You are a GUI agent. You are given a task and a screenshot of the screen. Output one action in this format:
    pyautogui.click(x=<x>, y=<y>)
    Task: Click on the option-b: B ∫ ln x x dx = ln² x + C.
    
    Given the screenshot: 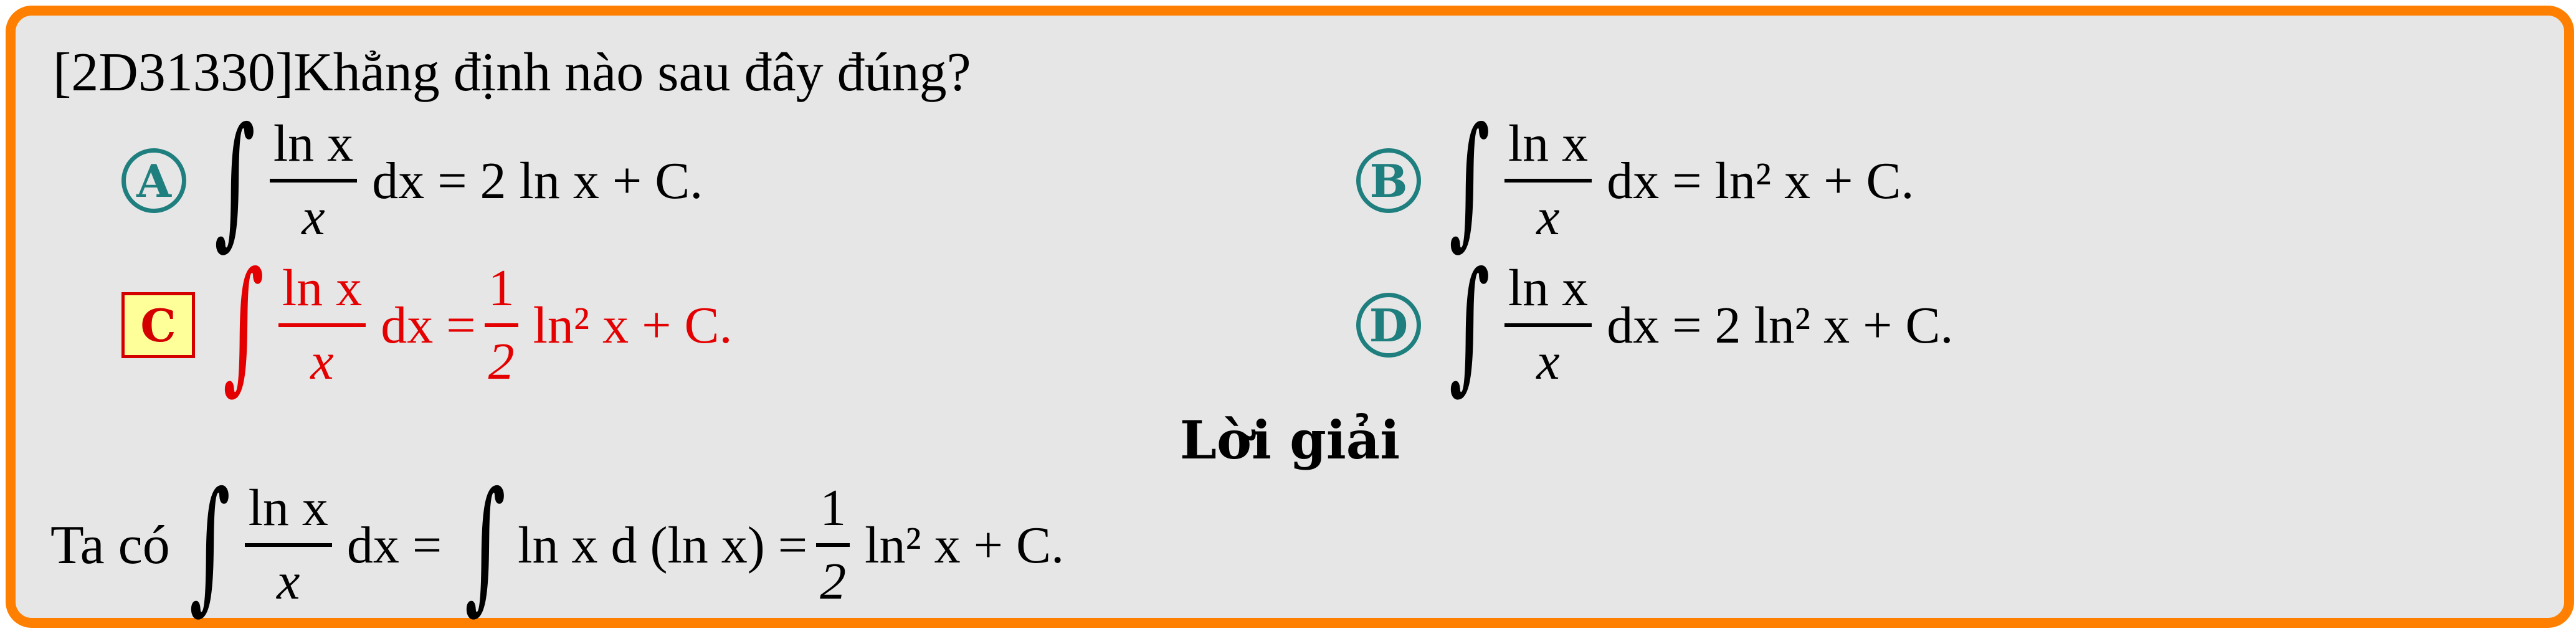 What is the action you would take?
    pyautogui.click(x=1635, y=180)
    